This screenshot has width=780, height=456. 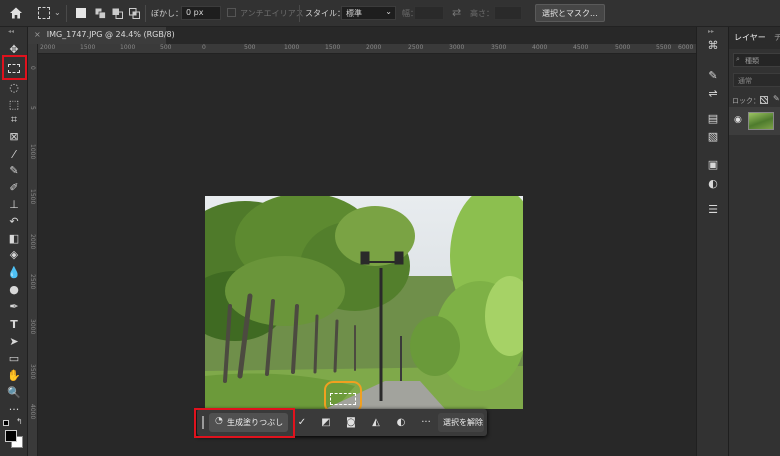 I want to click on panel-icon-column: ▸▸ ⌘ ✎ ⇌ ▤ ▧ ▣ ◐ ☰, so click(x=712, y=241).